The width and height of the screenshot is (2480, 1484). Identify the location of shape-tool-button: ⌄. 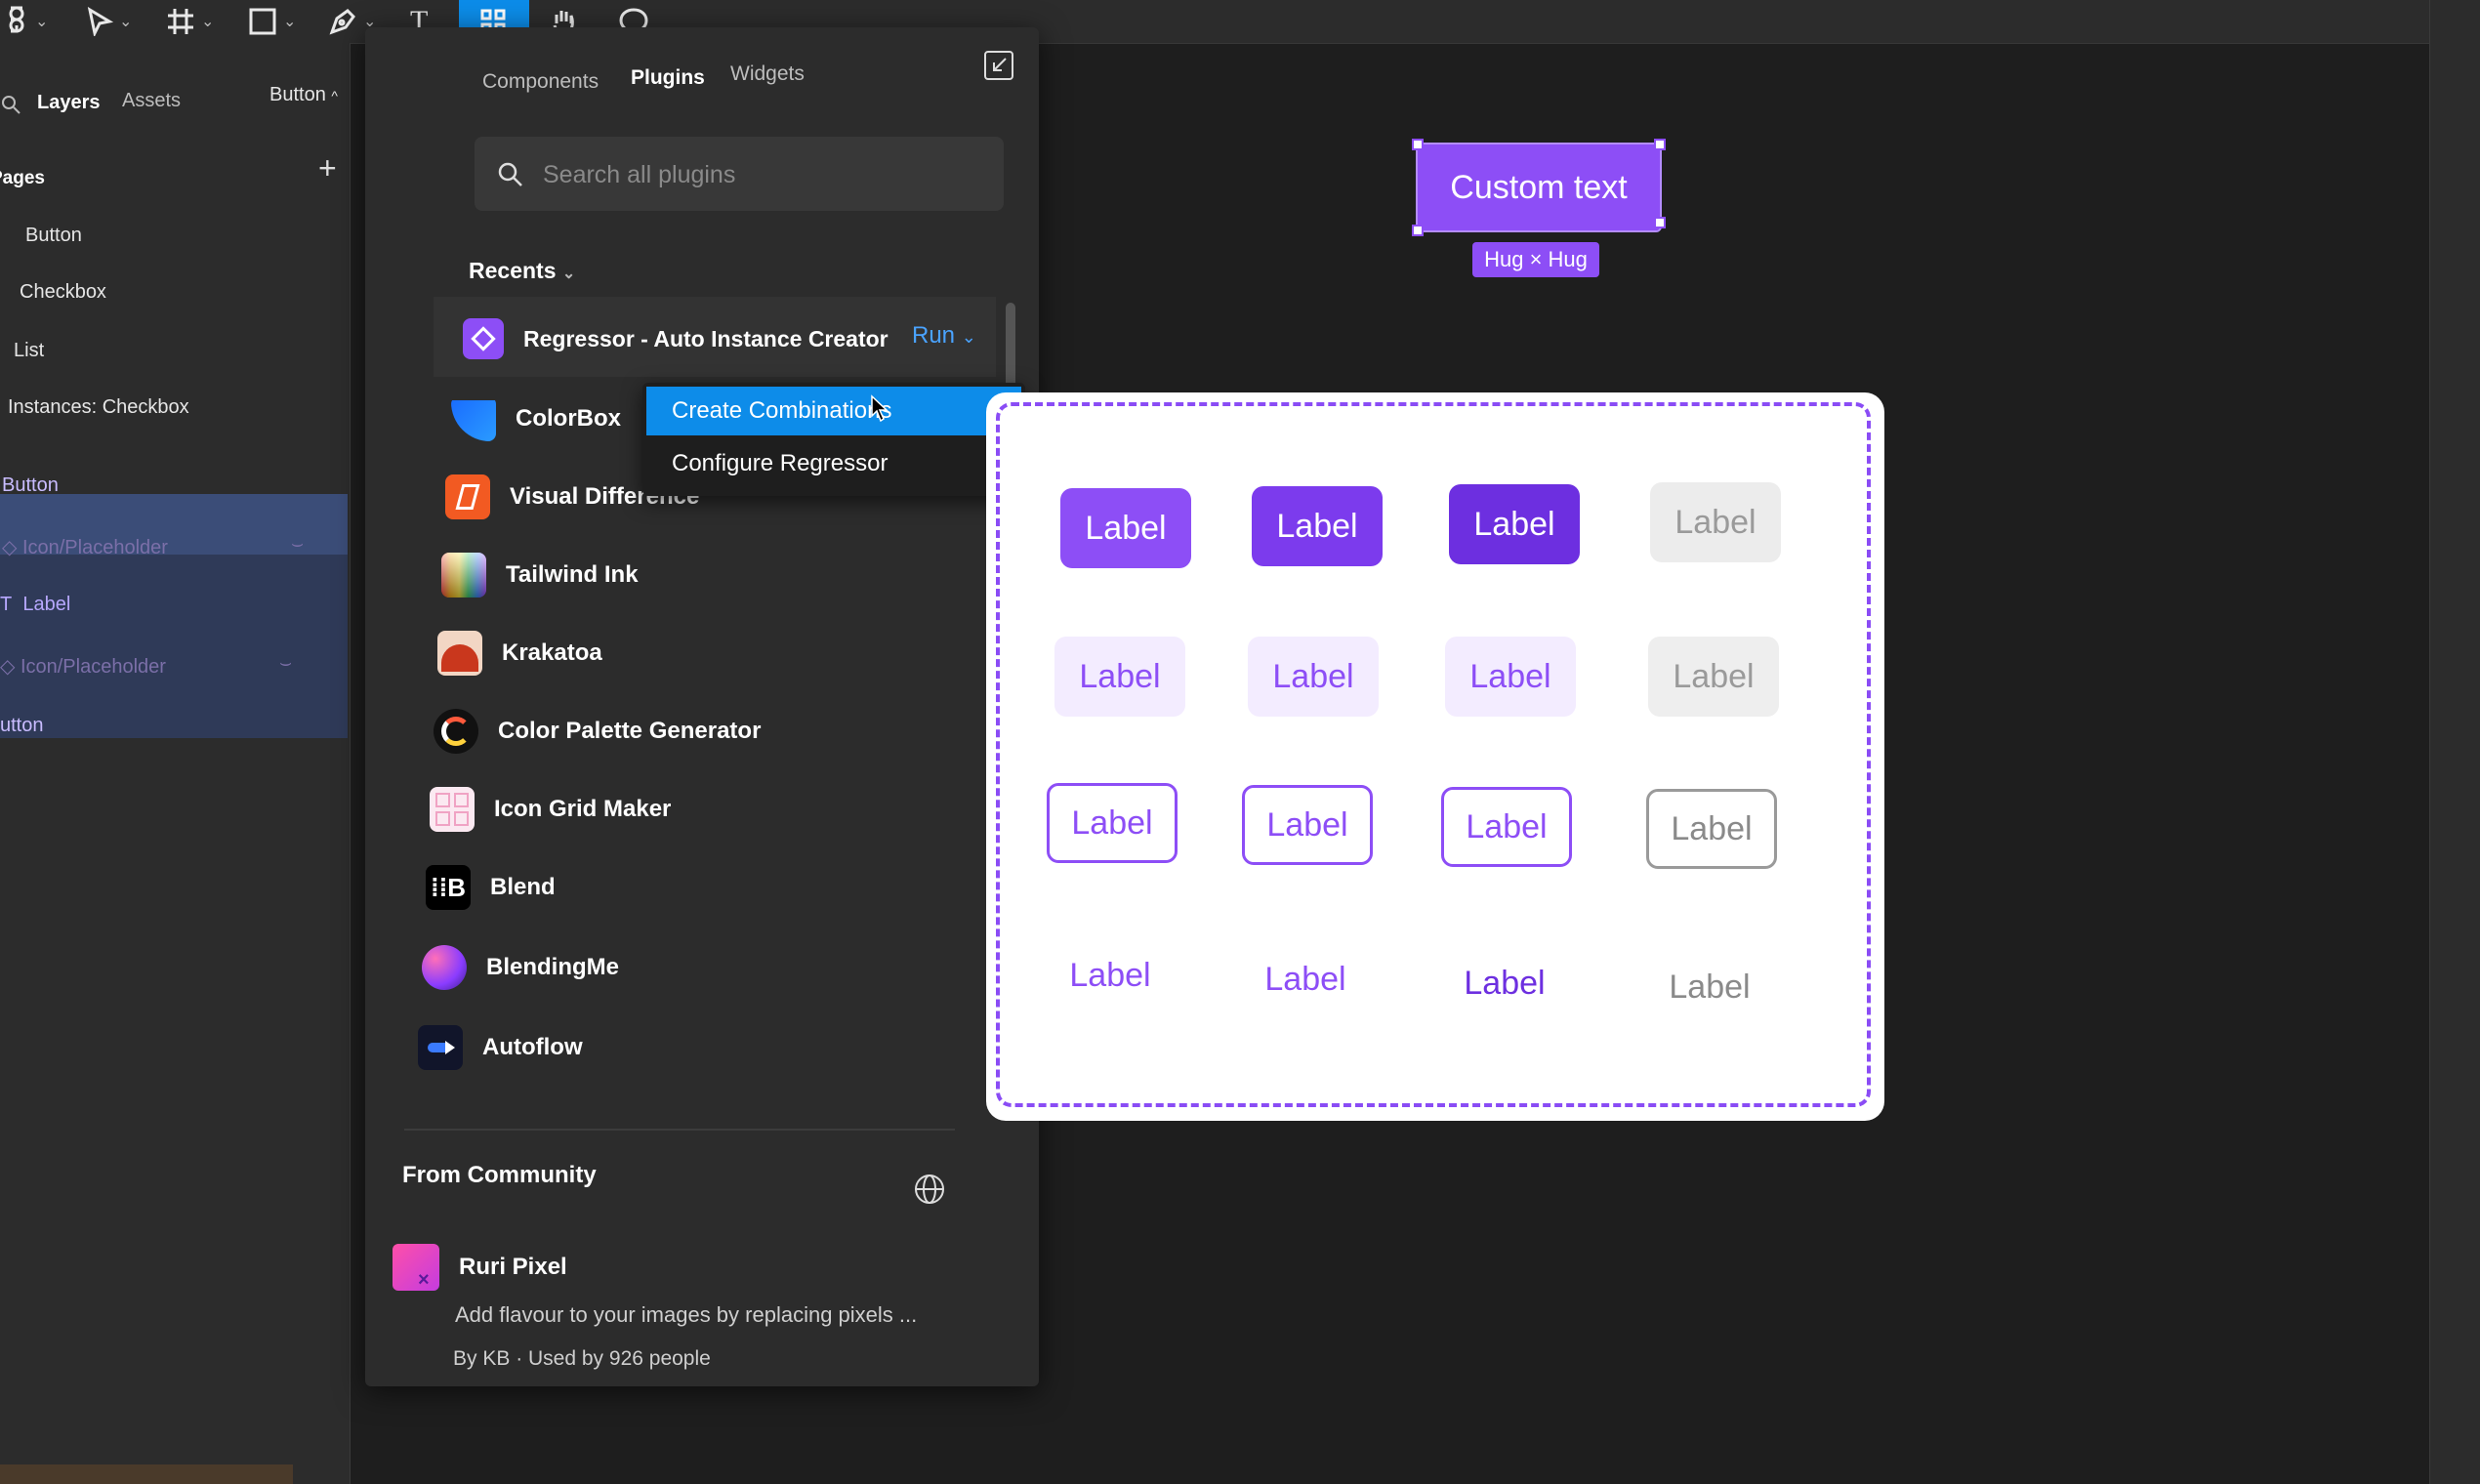
(272, 22).